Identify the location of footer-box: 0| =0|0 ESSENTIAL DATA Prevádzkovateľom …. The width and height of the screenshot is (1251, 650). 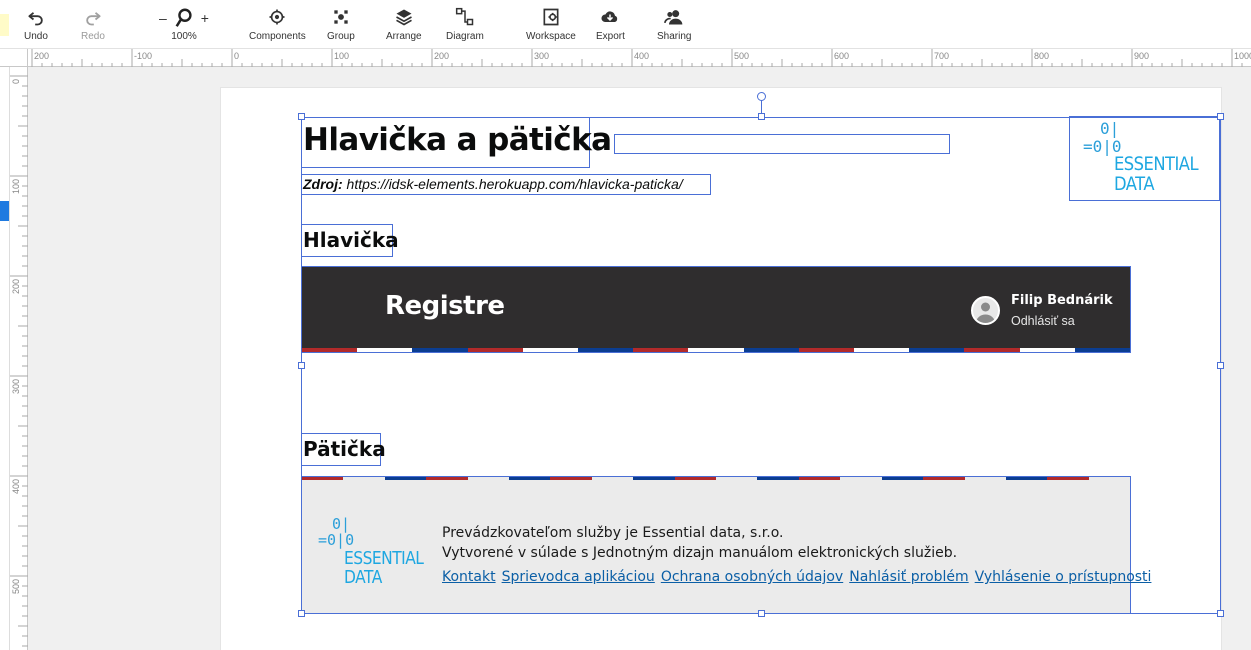
(726, 545).